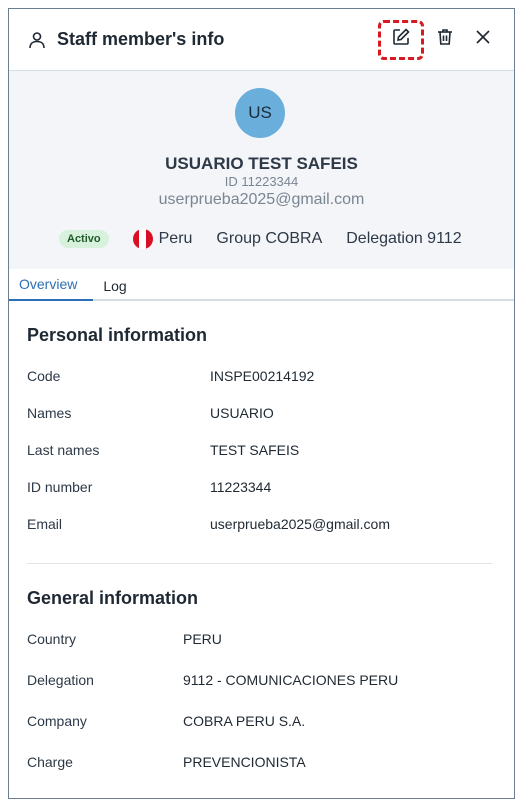 Image resolution: width=520 pixels, height=803 pixels. I want to click on row-label: Names, so click(49, 413).